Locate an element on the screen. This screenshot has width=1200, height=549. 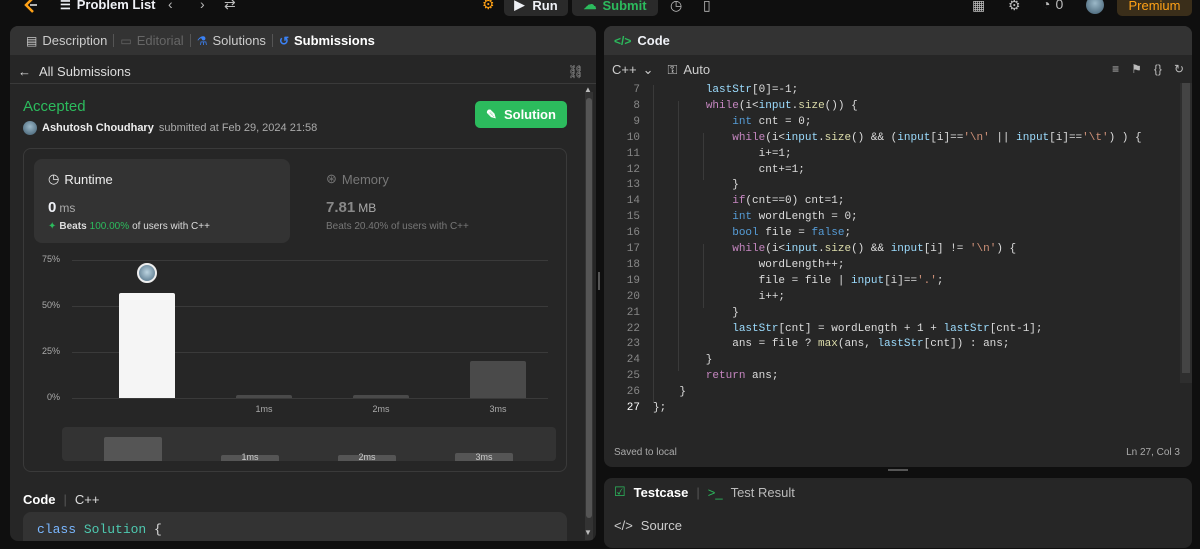
divider is located at coordinates (303, 83).